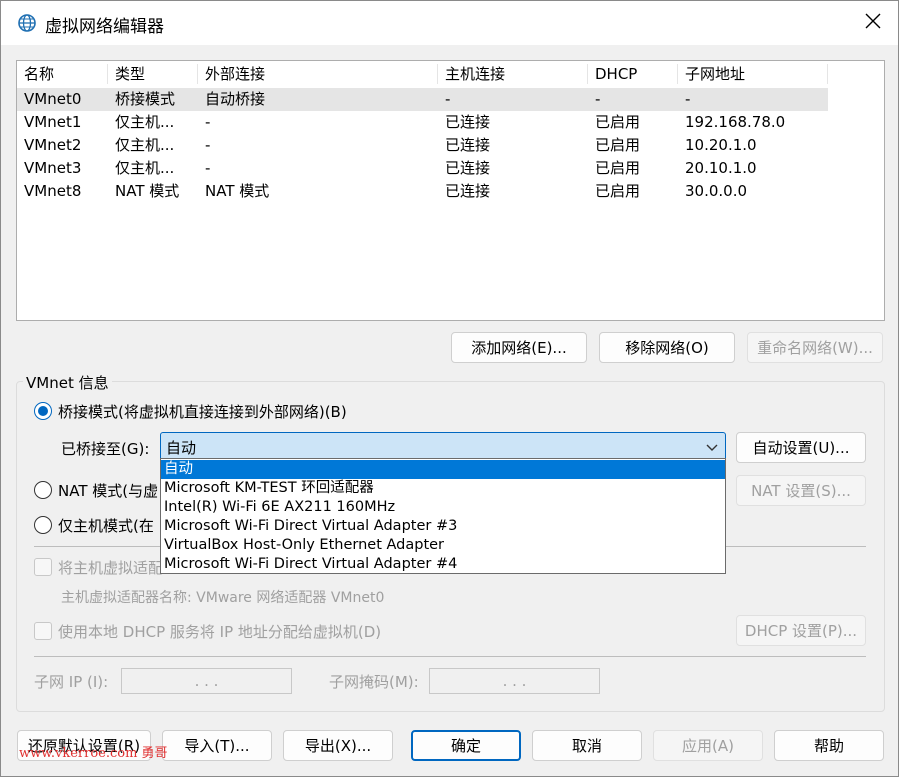  I want to click on host-only-label: 仅主机模式(在, so click(106, 525).